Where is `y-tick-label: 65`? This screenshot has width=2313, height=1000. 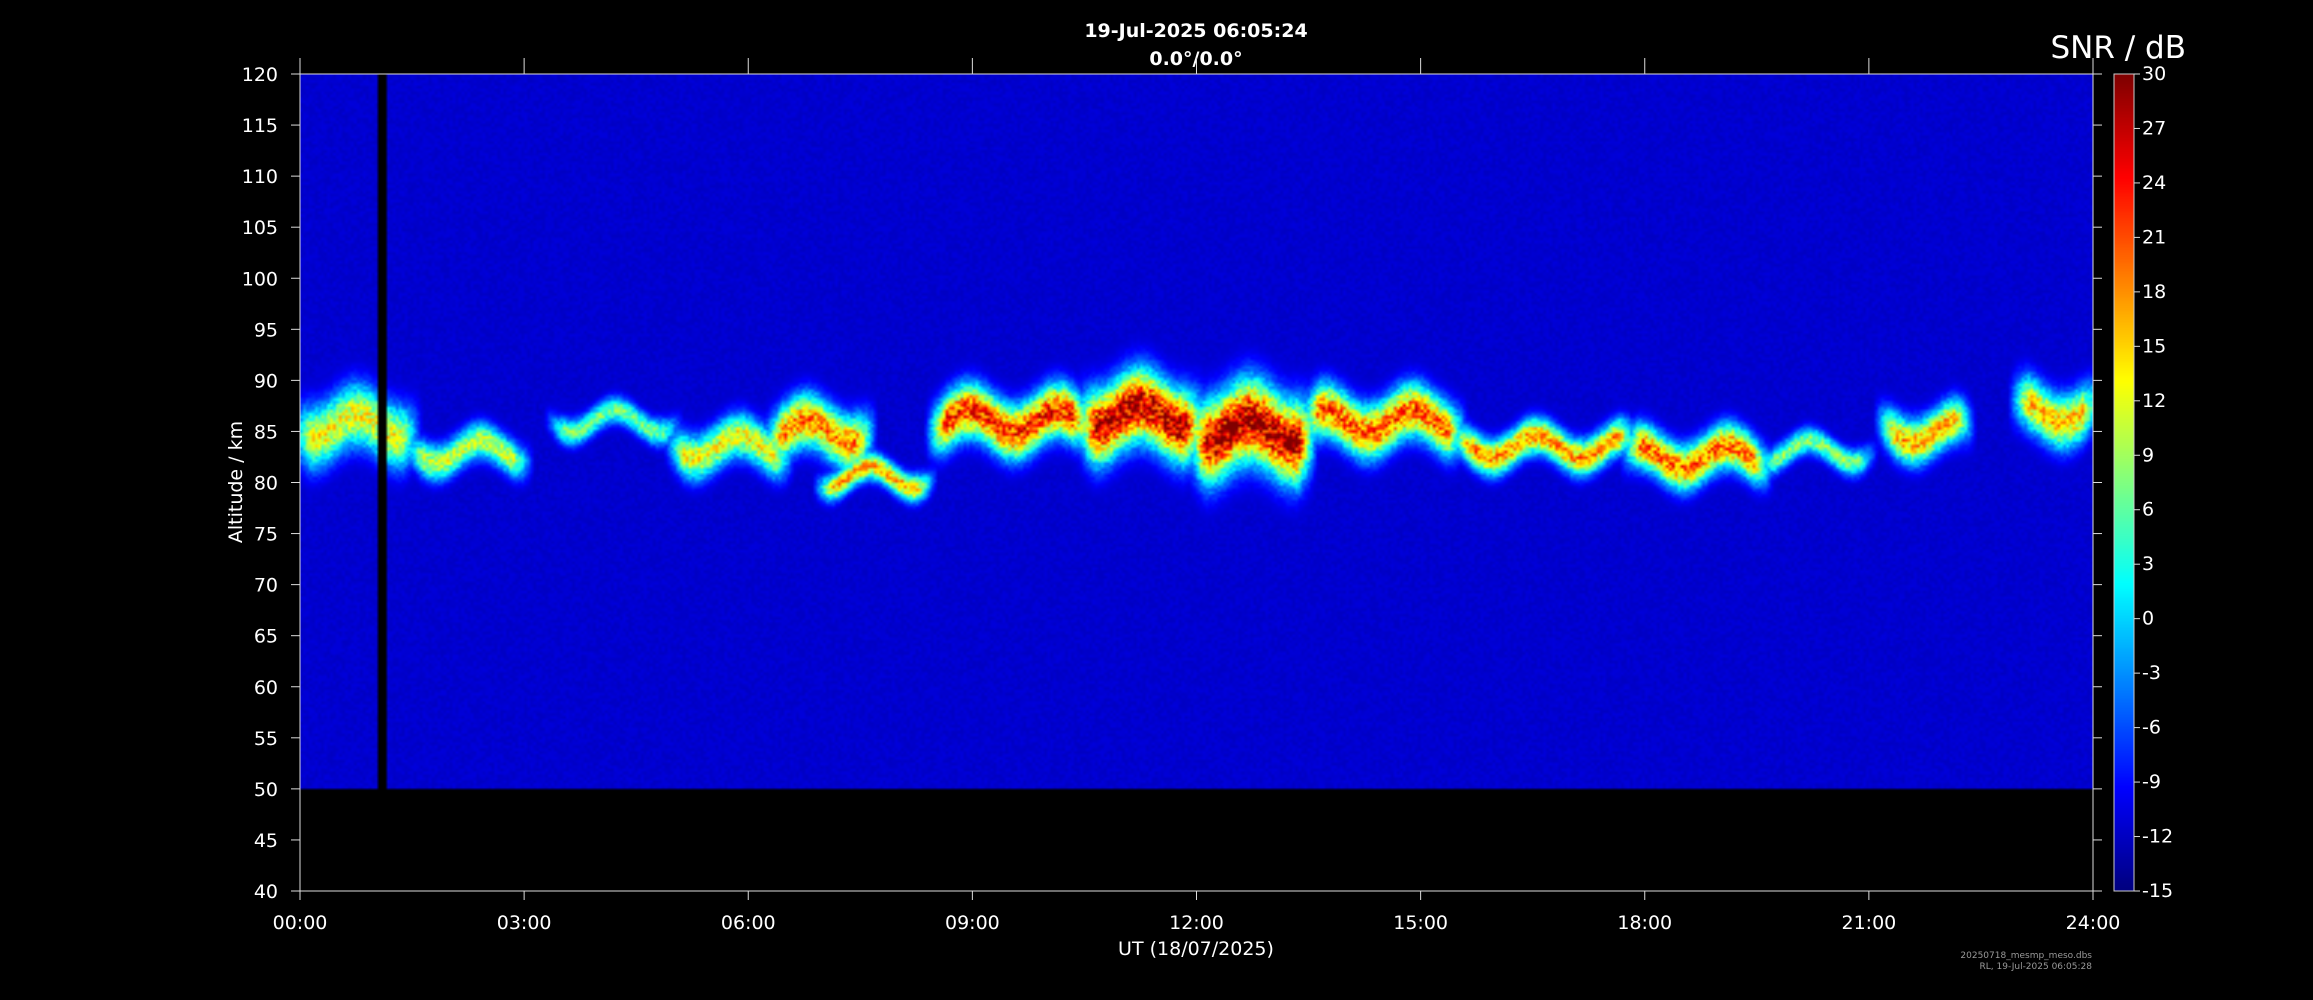
y-tick-label: 65 is located at coordinates (266, 637).